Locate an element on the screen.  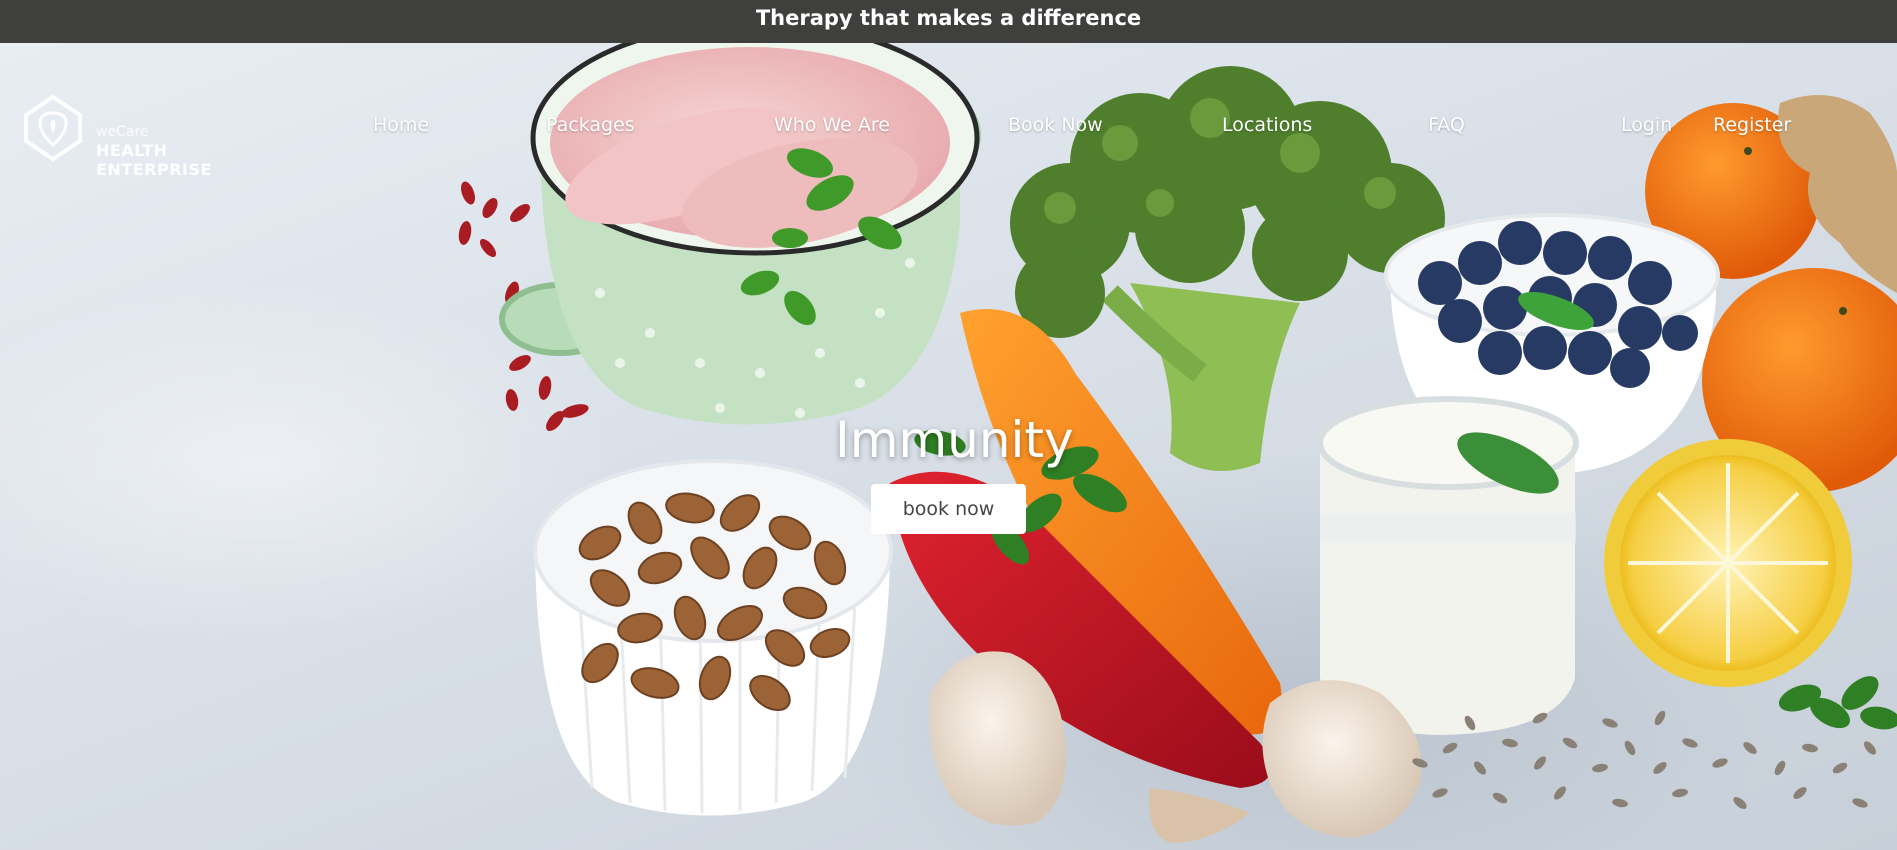
logo-text-main: HEALTH ENTERPRISE is located at coordinates (154, 160).